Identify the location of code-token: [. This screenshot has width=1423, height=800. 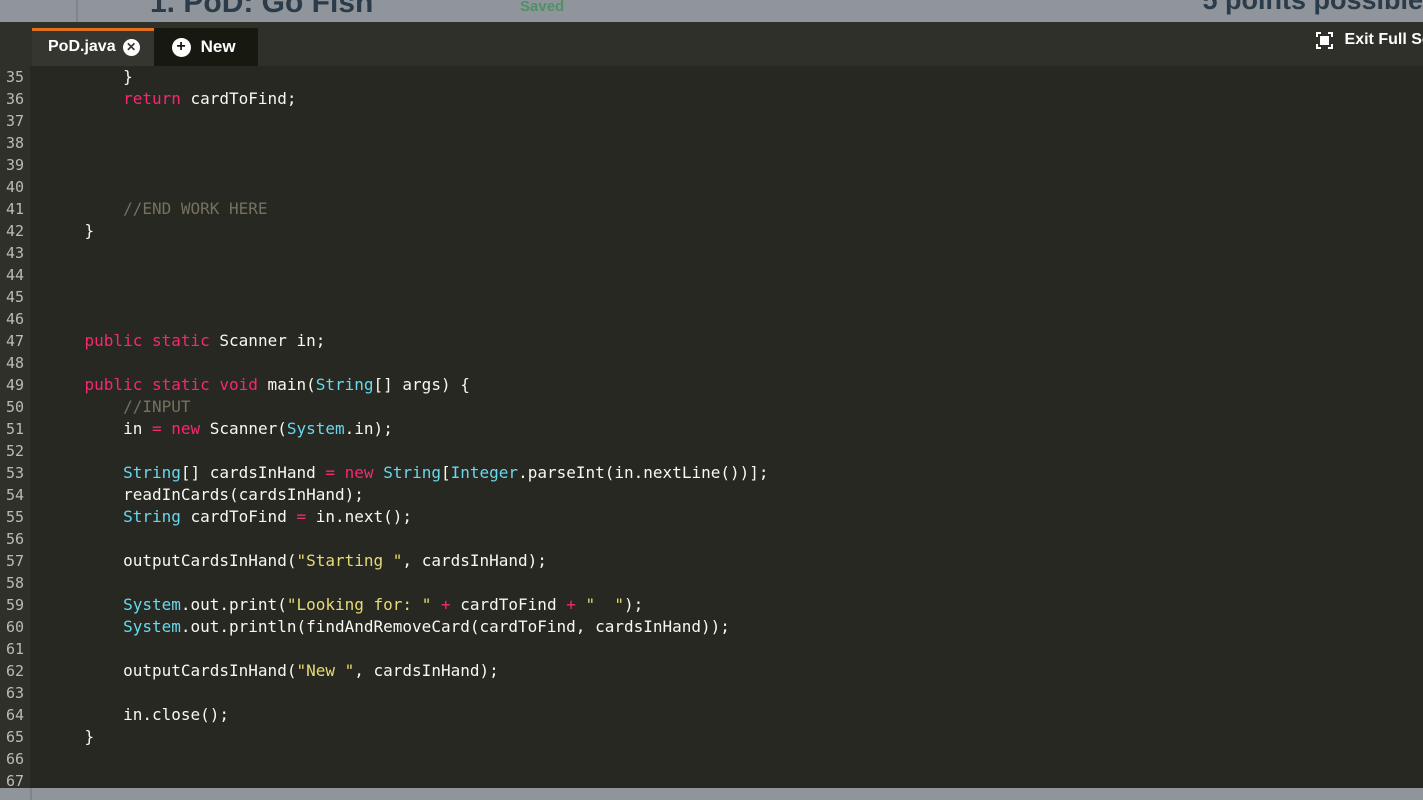
(445, 472).